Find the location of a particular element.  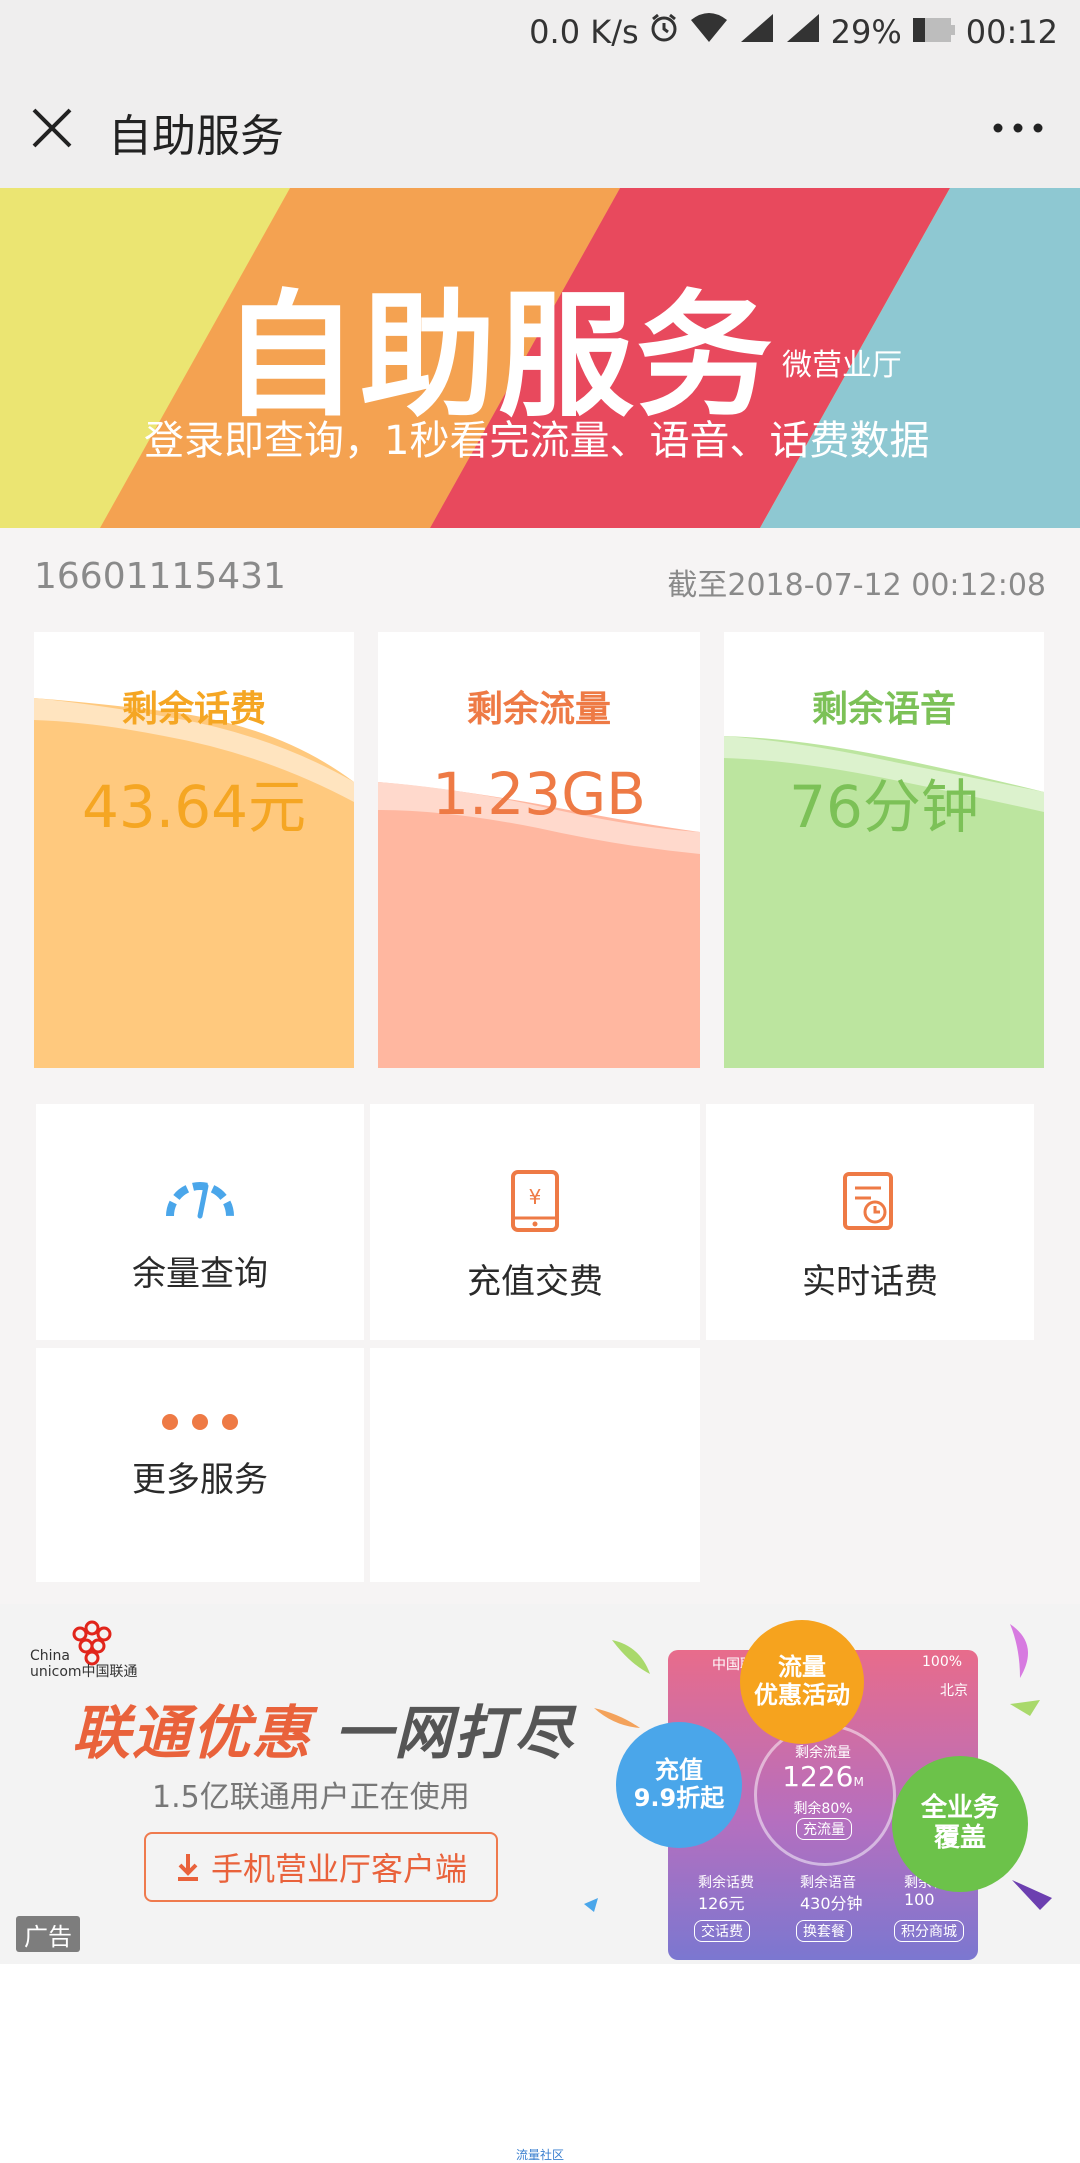

balance-label: 剩余语音 is located at coordinates (883, 709).